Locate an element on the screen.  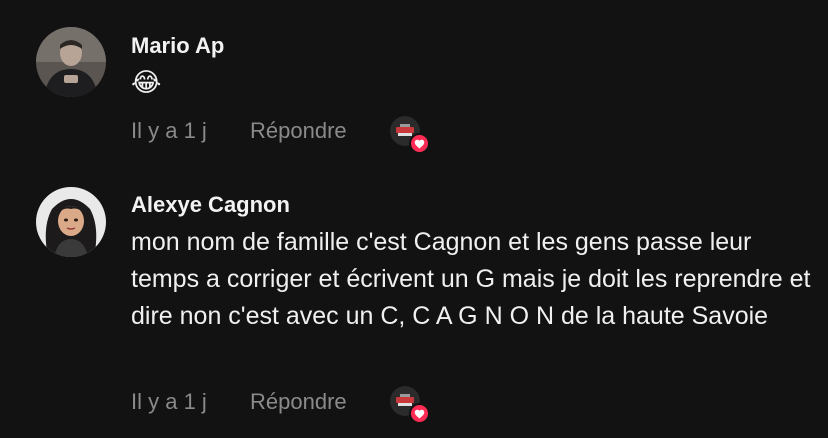
comment-username: Mario Ap is located at coordinates (177, 46).